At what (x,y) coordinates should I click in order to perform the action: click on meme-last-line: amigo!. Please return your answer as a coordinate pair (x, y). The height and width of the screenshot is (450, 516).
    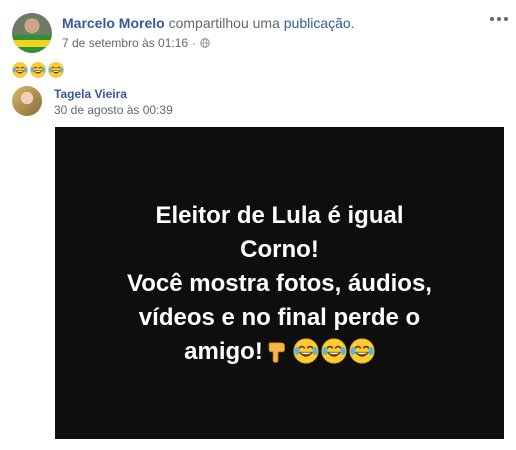
    Looking at the image, I should click on (279, 352).